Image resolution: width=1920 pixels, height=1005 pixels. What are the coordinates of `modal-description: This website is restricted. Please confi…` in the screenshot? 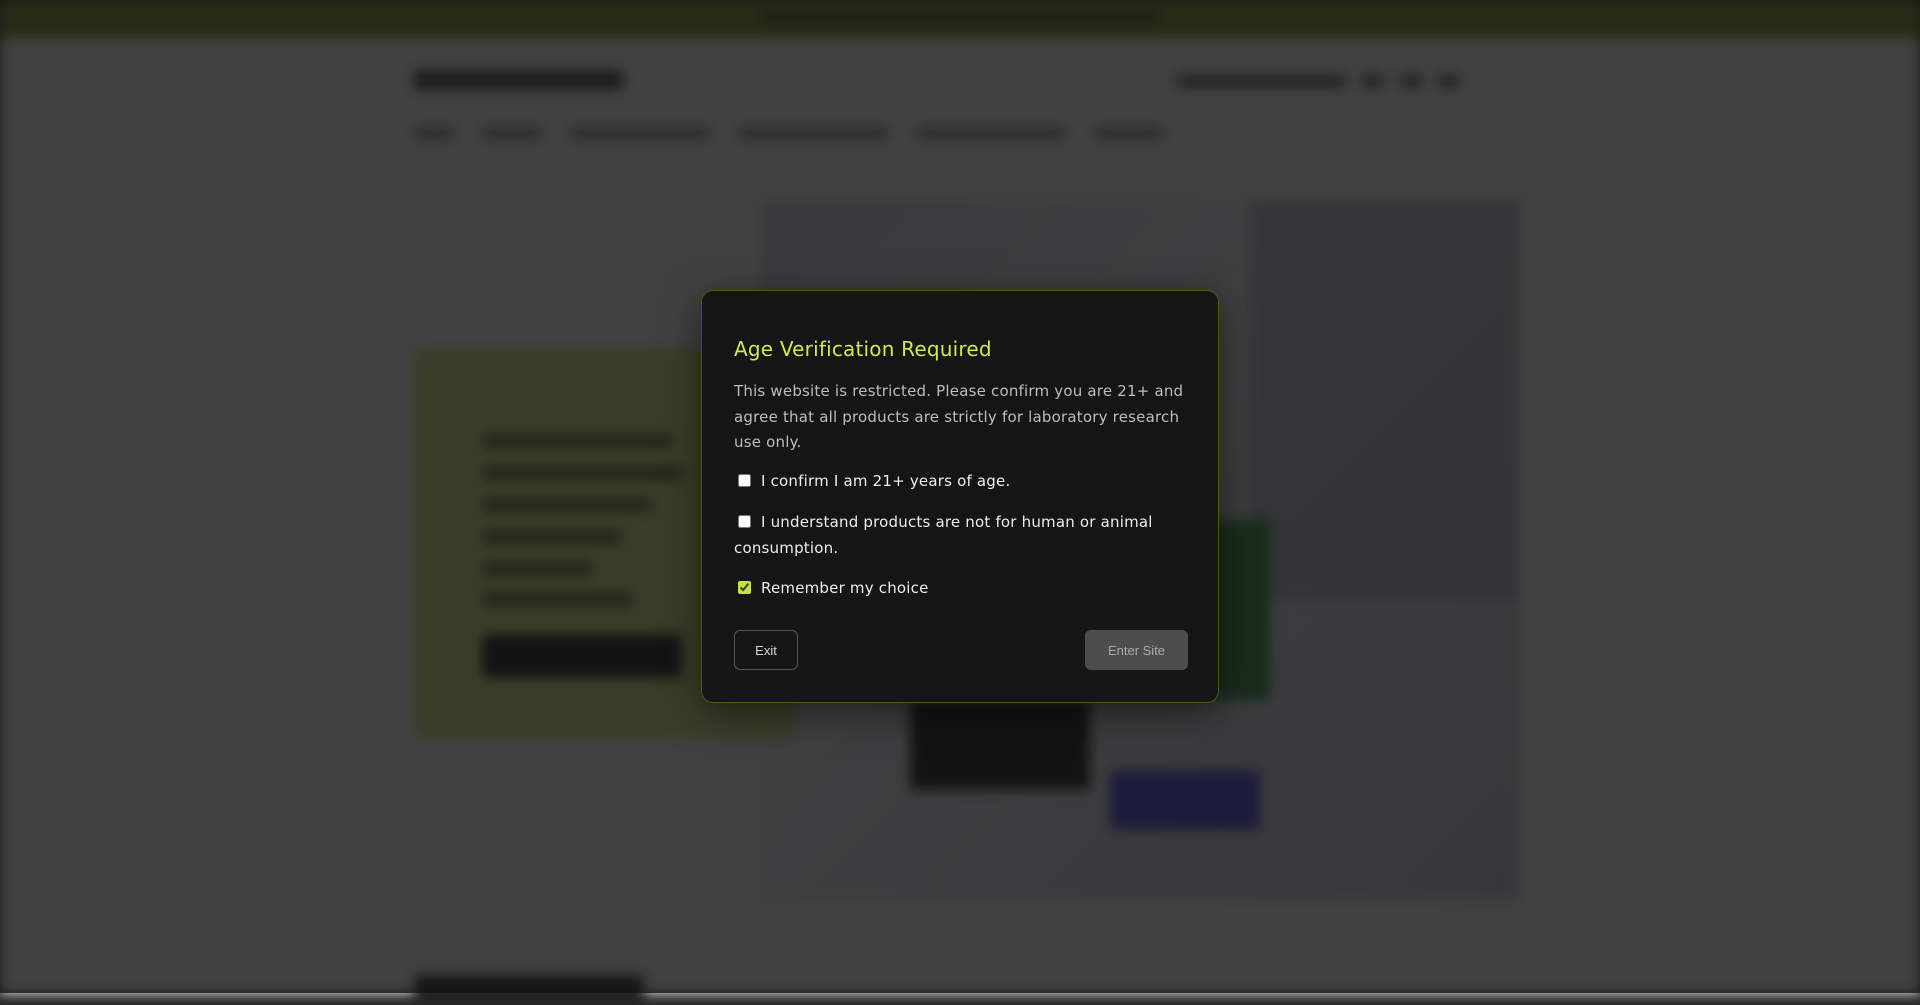 It's located at (959, 416).